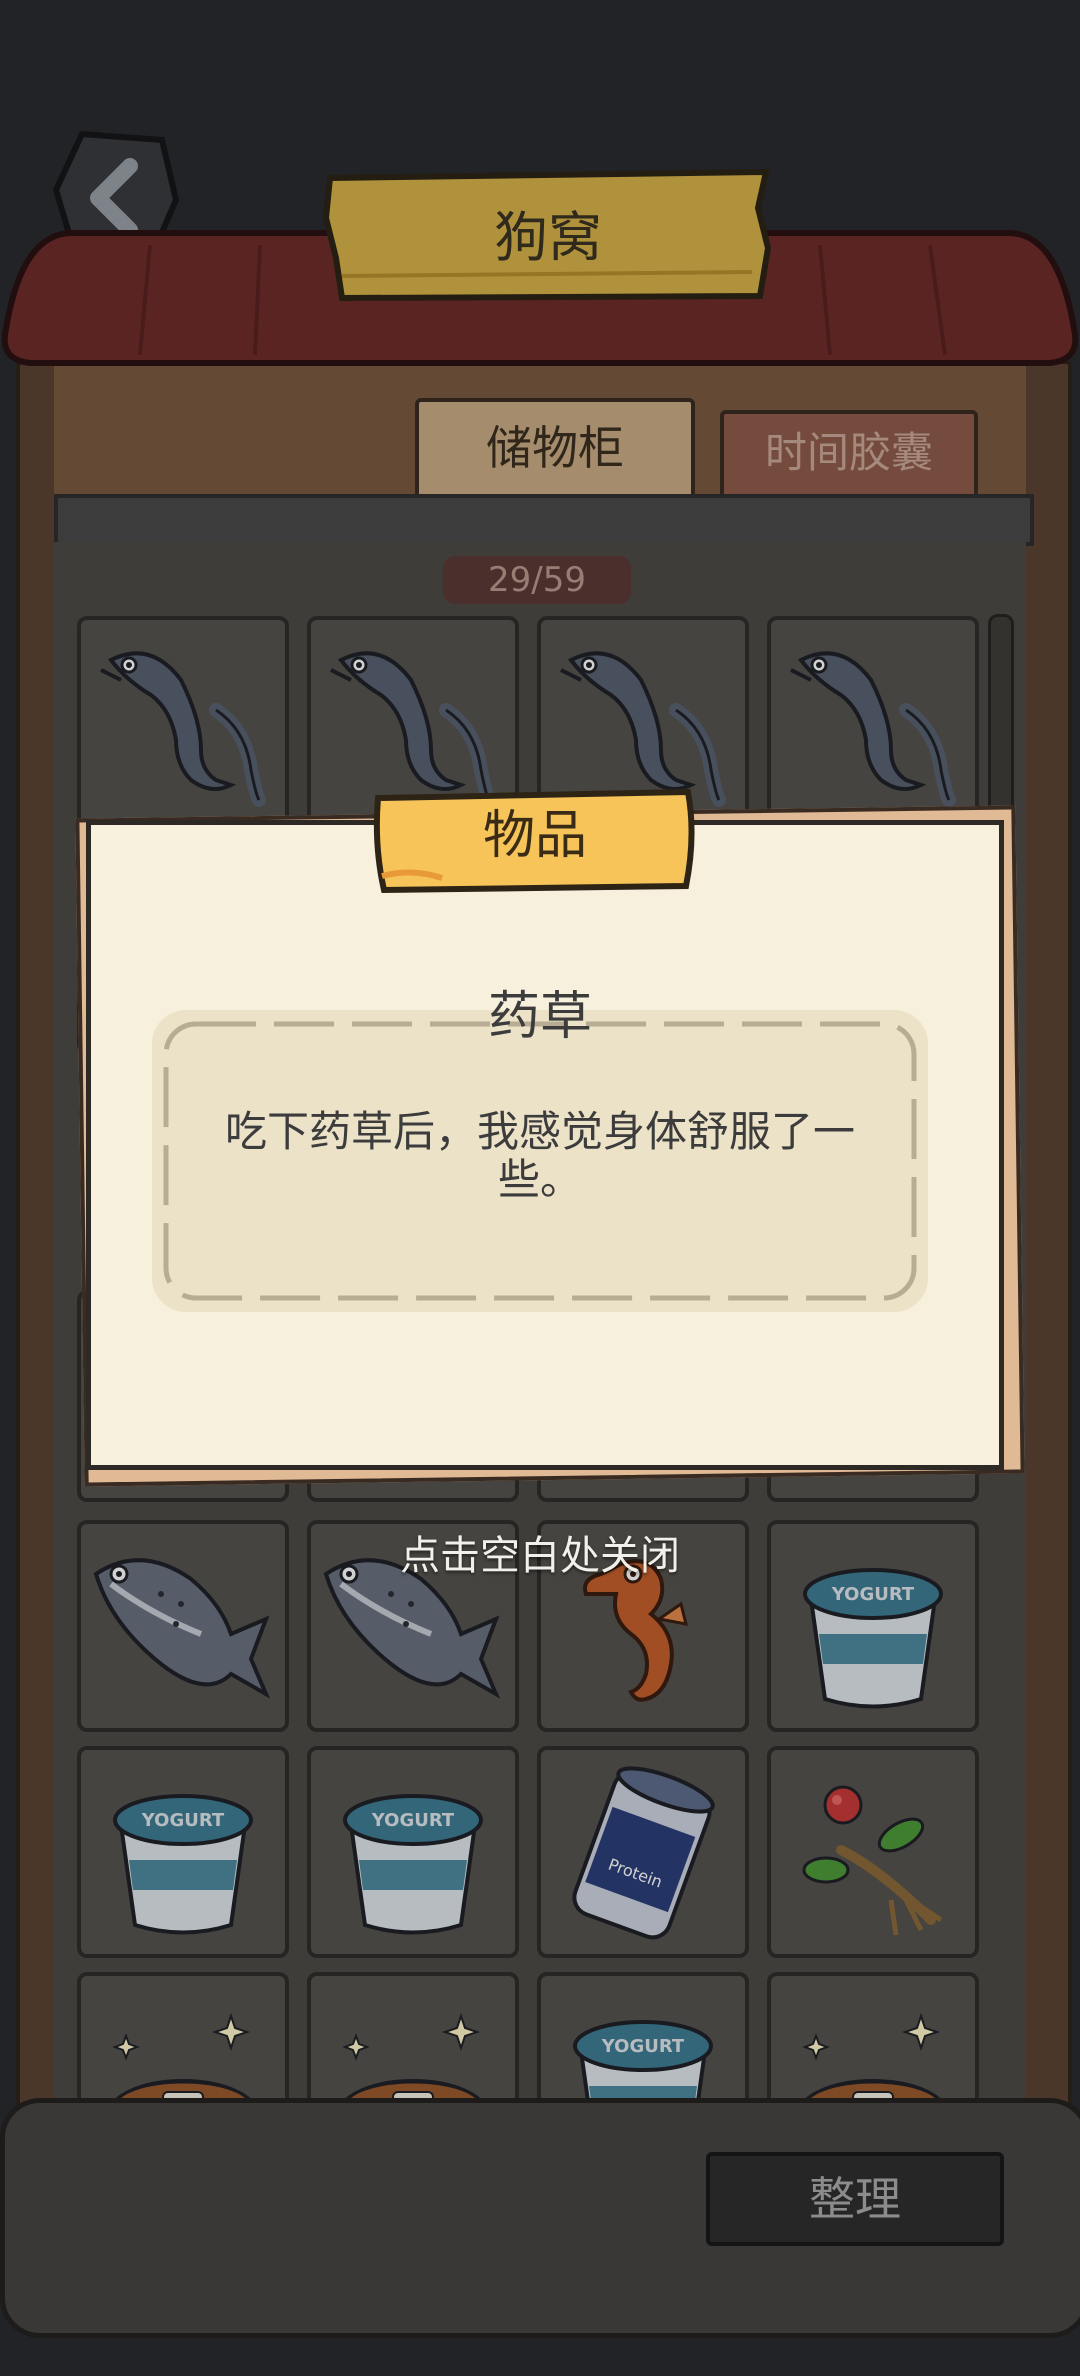 The width and height of the screenshot is (1080, 2376). I want to click on sort-button: 整理, so click(855, 2199).